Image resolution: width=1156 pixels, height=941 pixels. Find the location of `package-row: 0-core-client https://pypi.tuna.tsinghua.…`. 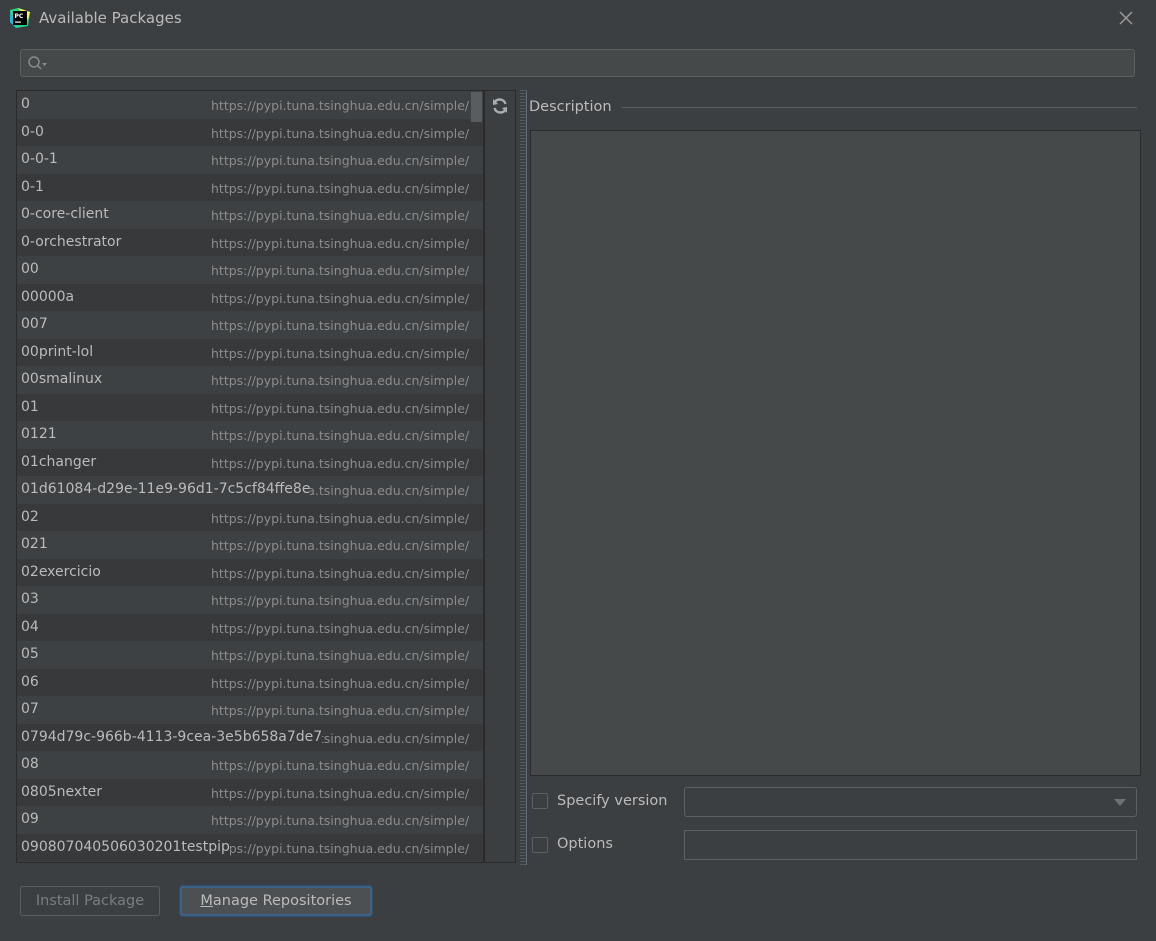

package-row: 0-core-client https://pypi.tuna.tsinghua.… is located at coordinates (250, 215).